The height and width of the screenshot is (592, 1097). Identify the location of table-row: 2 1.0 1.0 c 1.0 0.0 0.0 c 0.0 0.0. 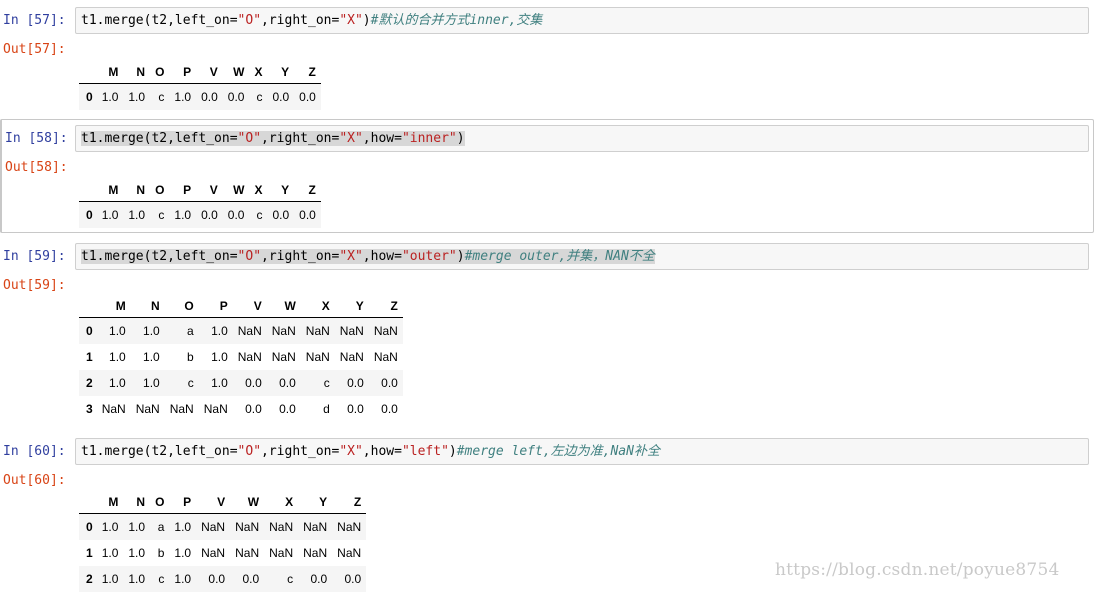
(241, 383).